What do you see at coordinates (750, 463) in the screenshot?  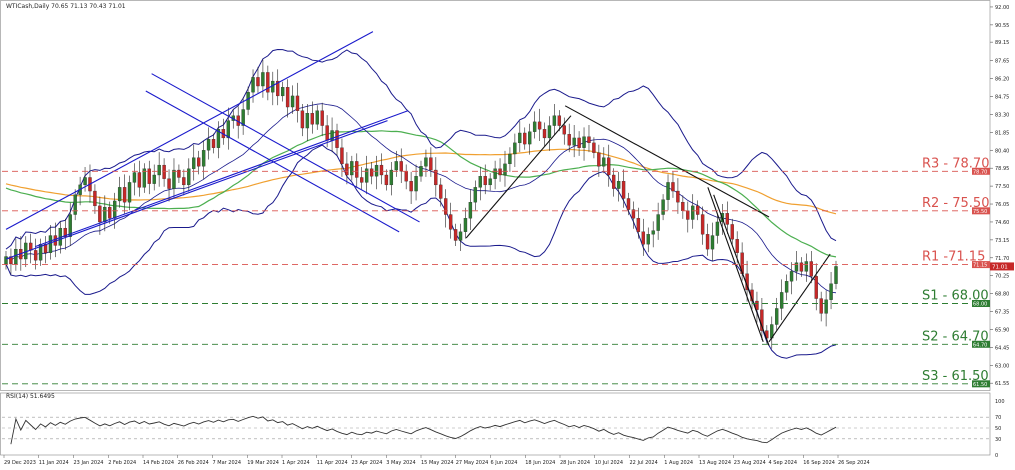 I see `x-tick-label: 23 Aug 2024` at bounding box center [750, 463].